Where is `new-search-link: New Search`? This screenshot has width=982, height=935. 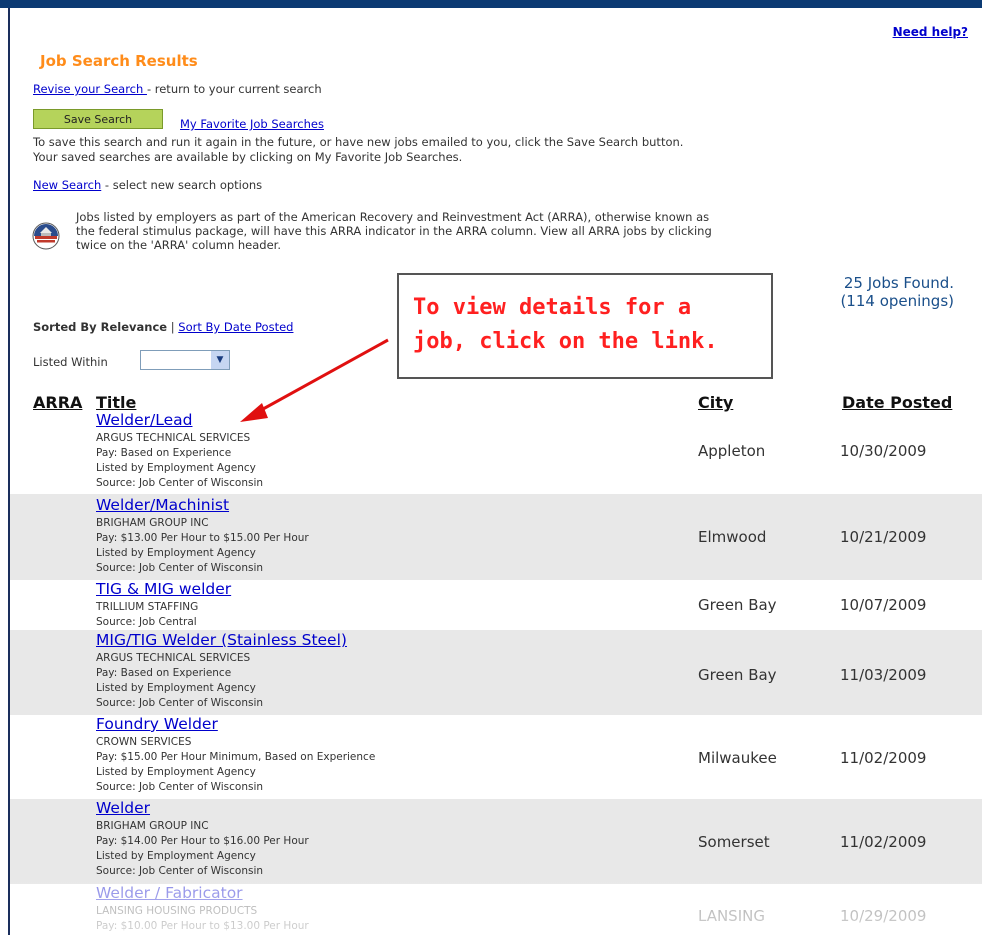
new-search-link: New Search is located at coordinates (67, 185).